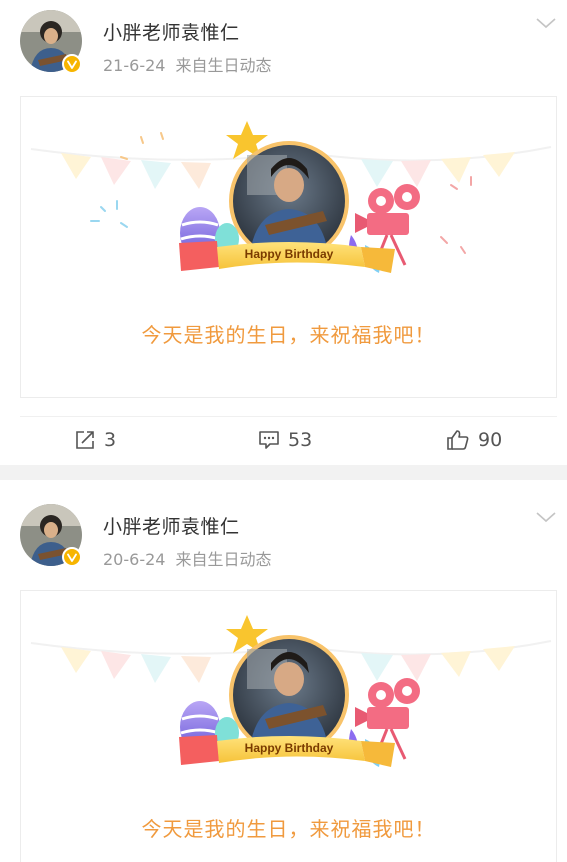  What do you see at coordinates (474, 440) in the screenshot?
I see `like-button: 90` at bounding box center [474, 440].